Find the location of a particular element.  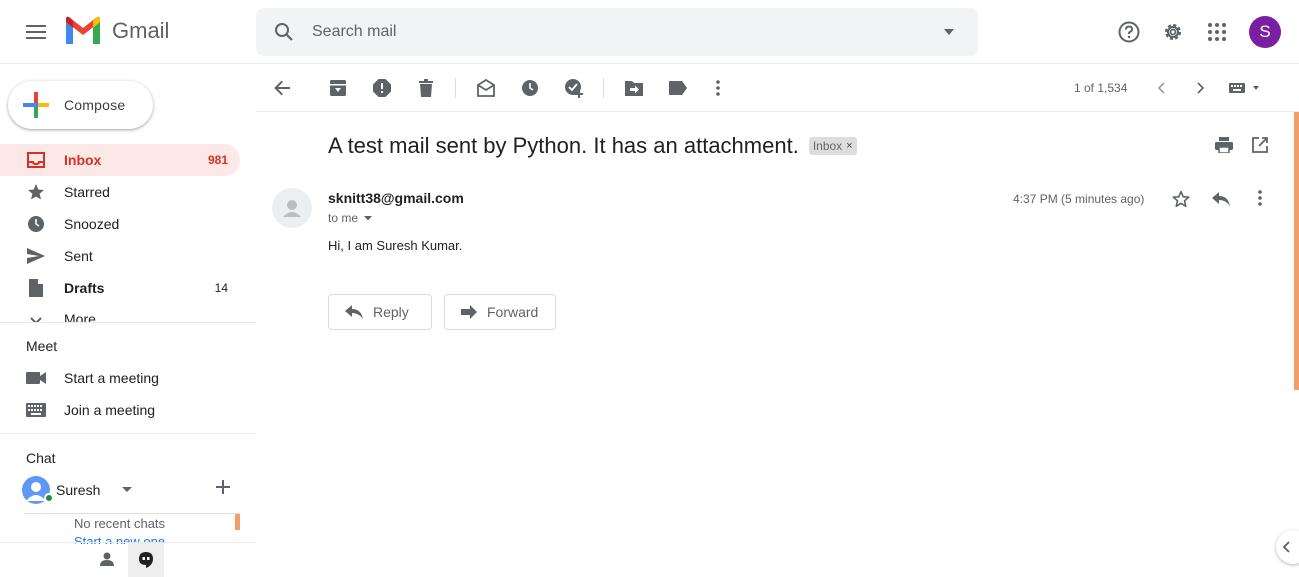

print-icon is located at coordinates (1224, 145).